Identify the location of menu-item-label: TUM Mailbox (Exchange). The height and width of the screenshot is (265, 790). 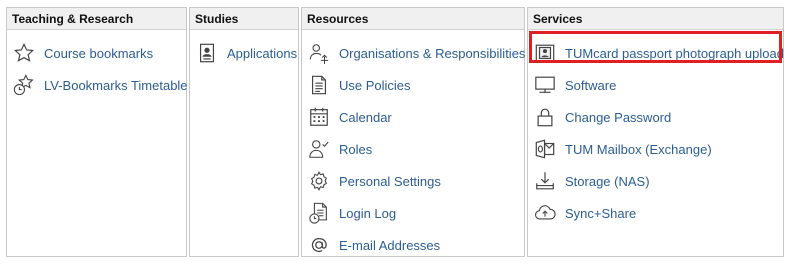
(638, 149).